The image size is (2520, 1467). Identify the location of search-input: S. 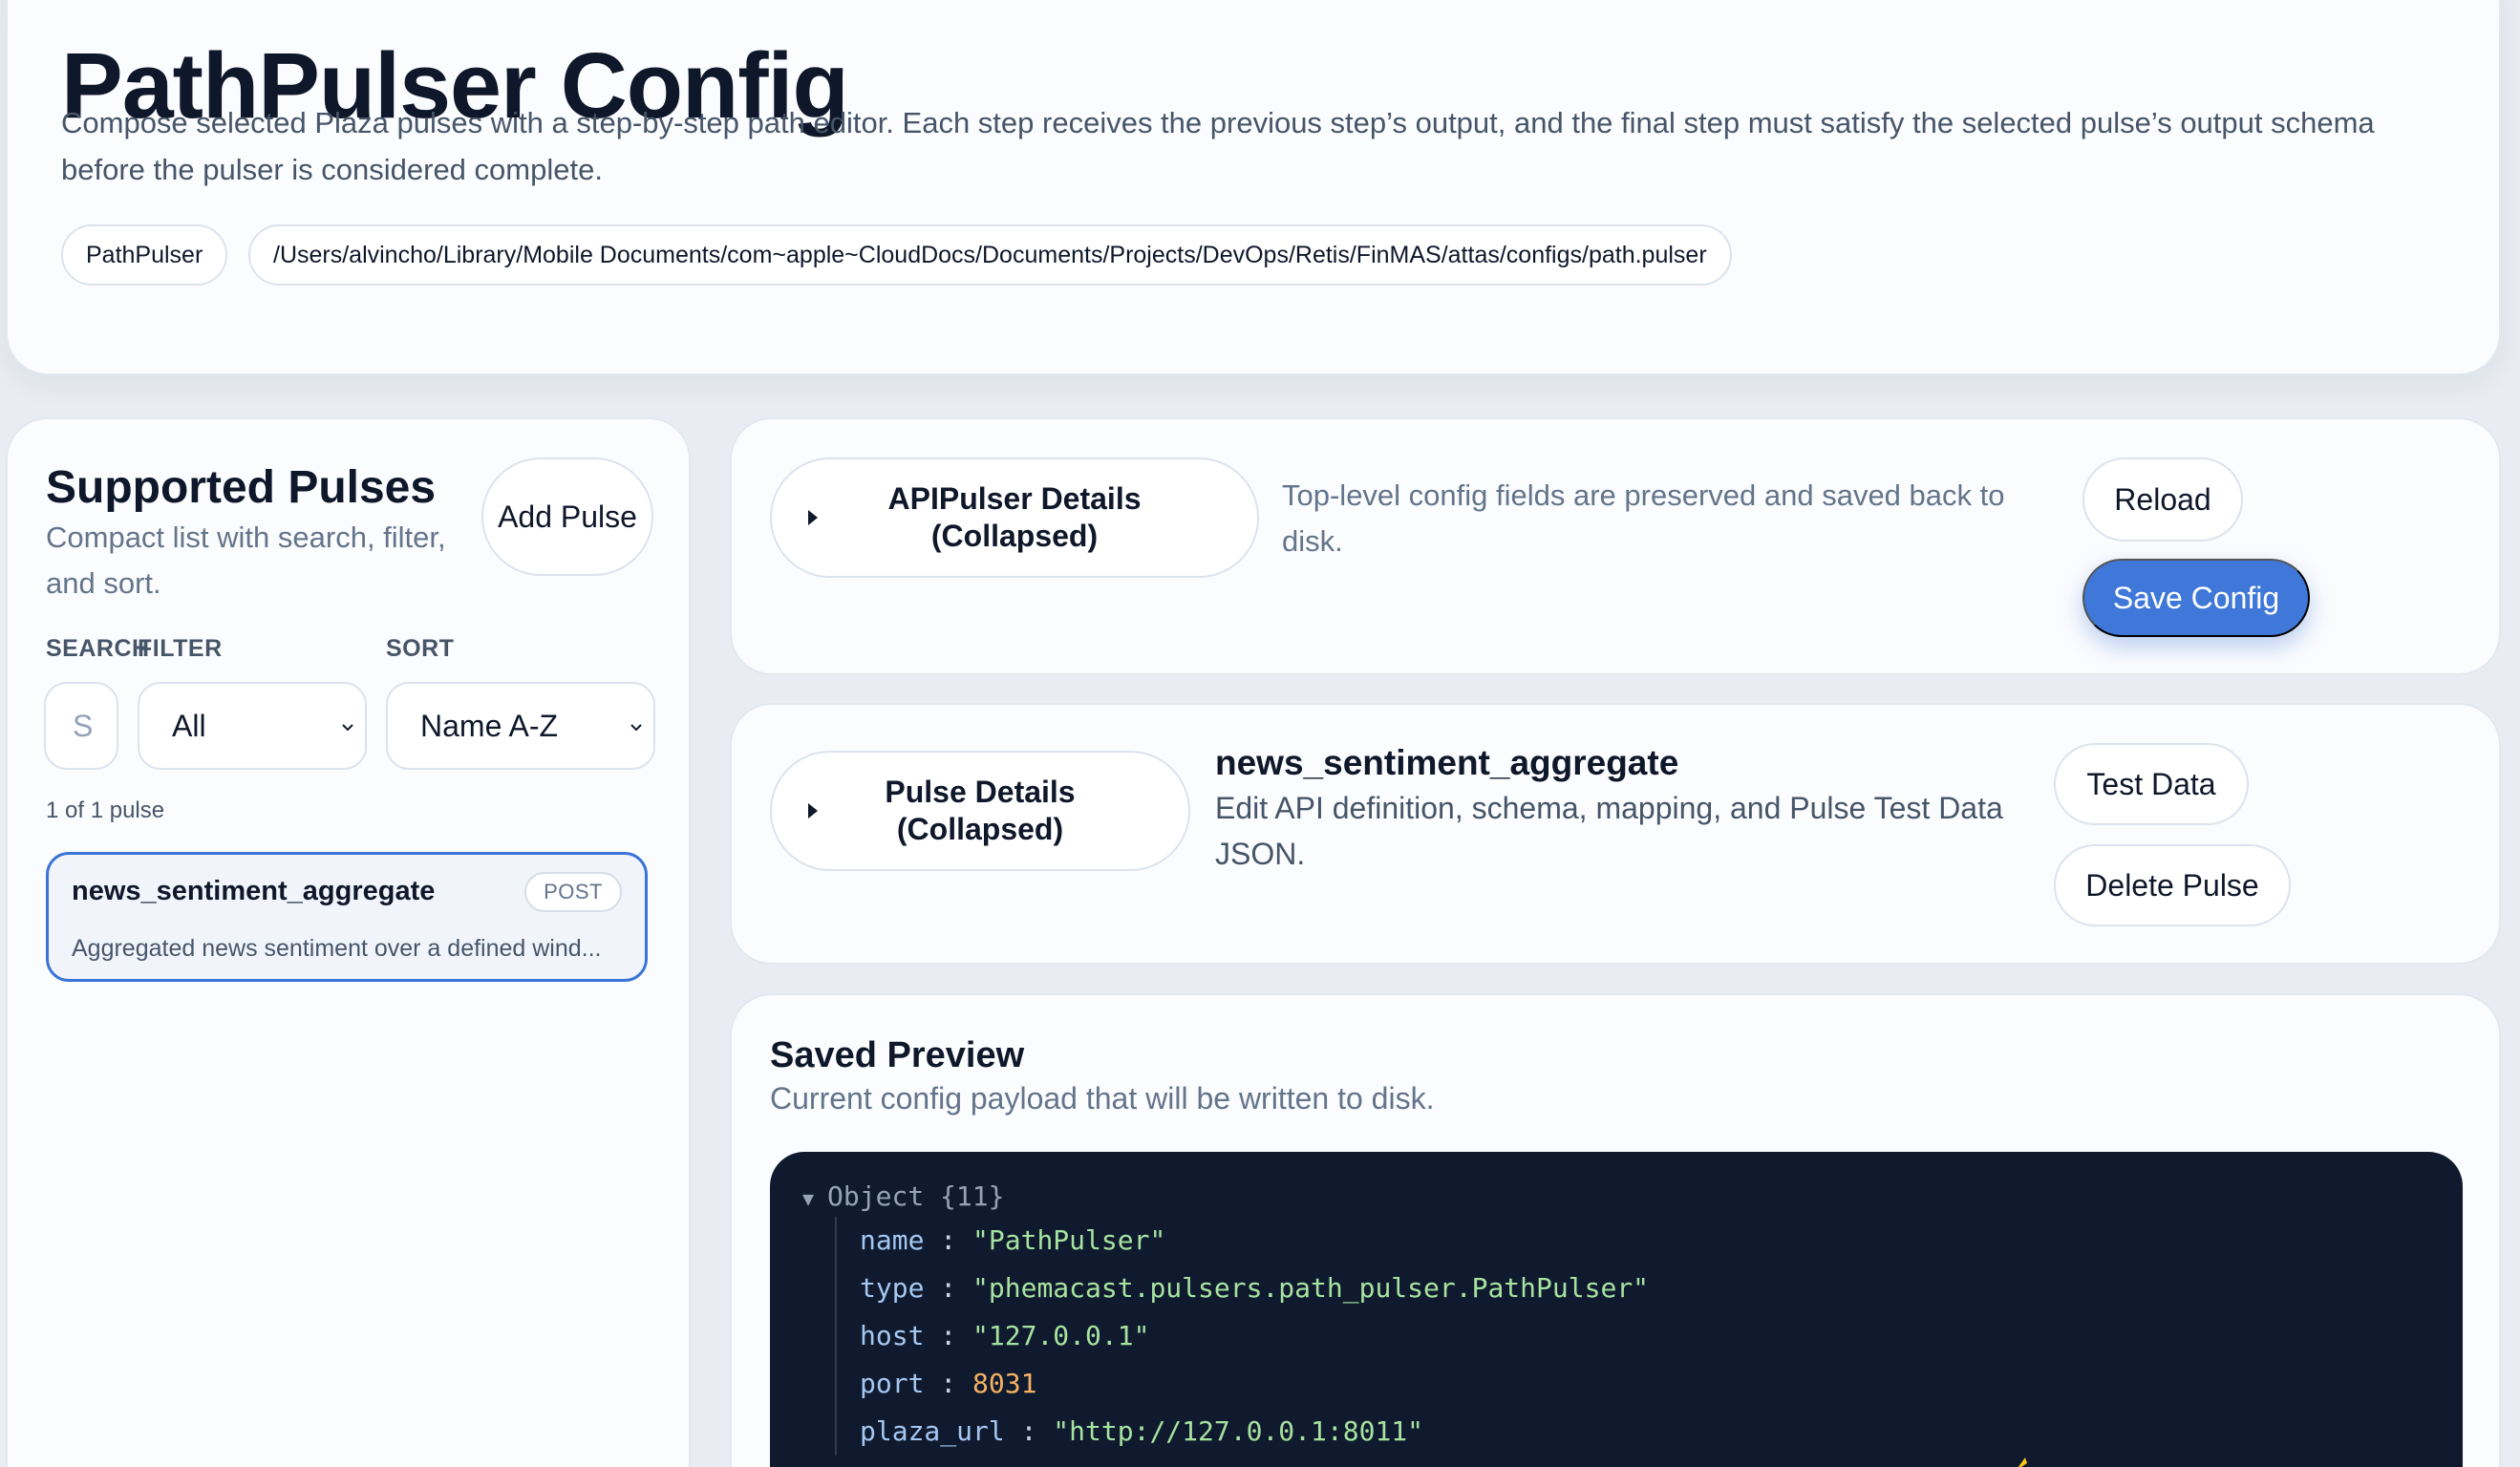
(81, 726).